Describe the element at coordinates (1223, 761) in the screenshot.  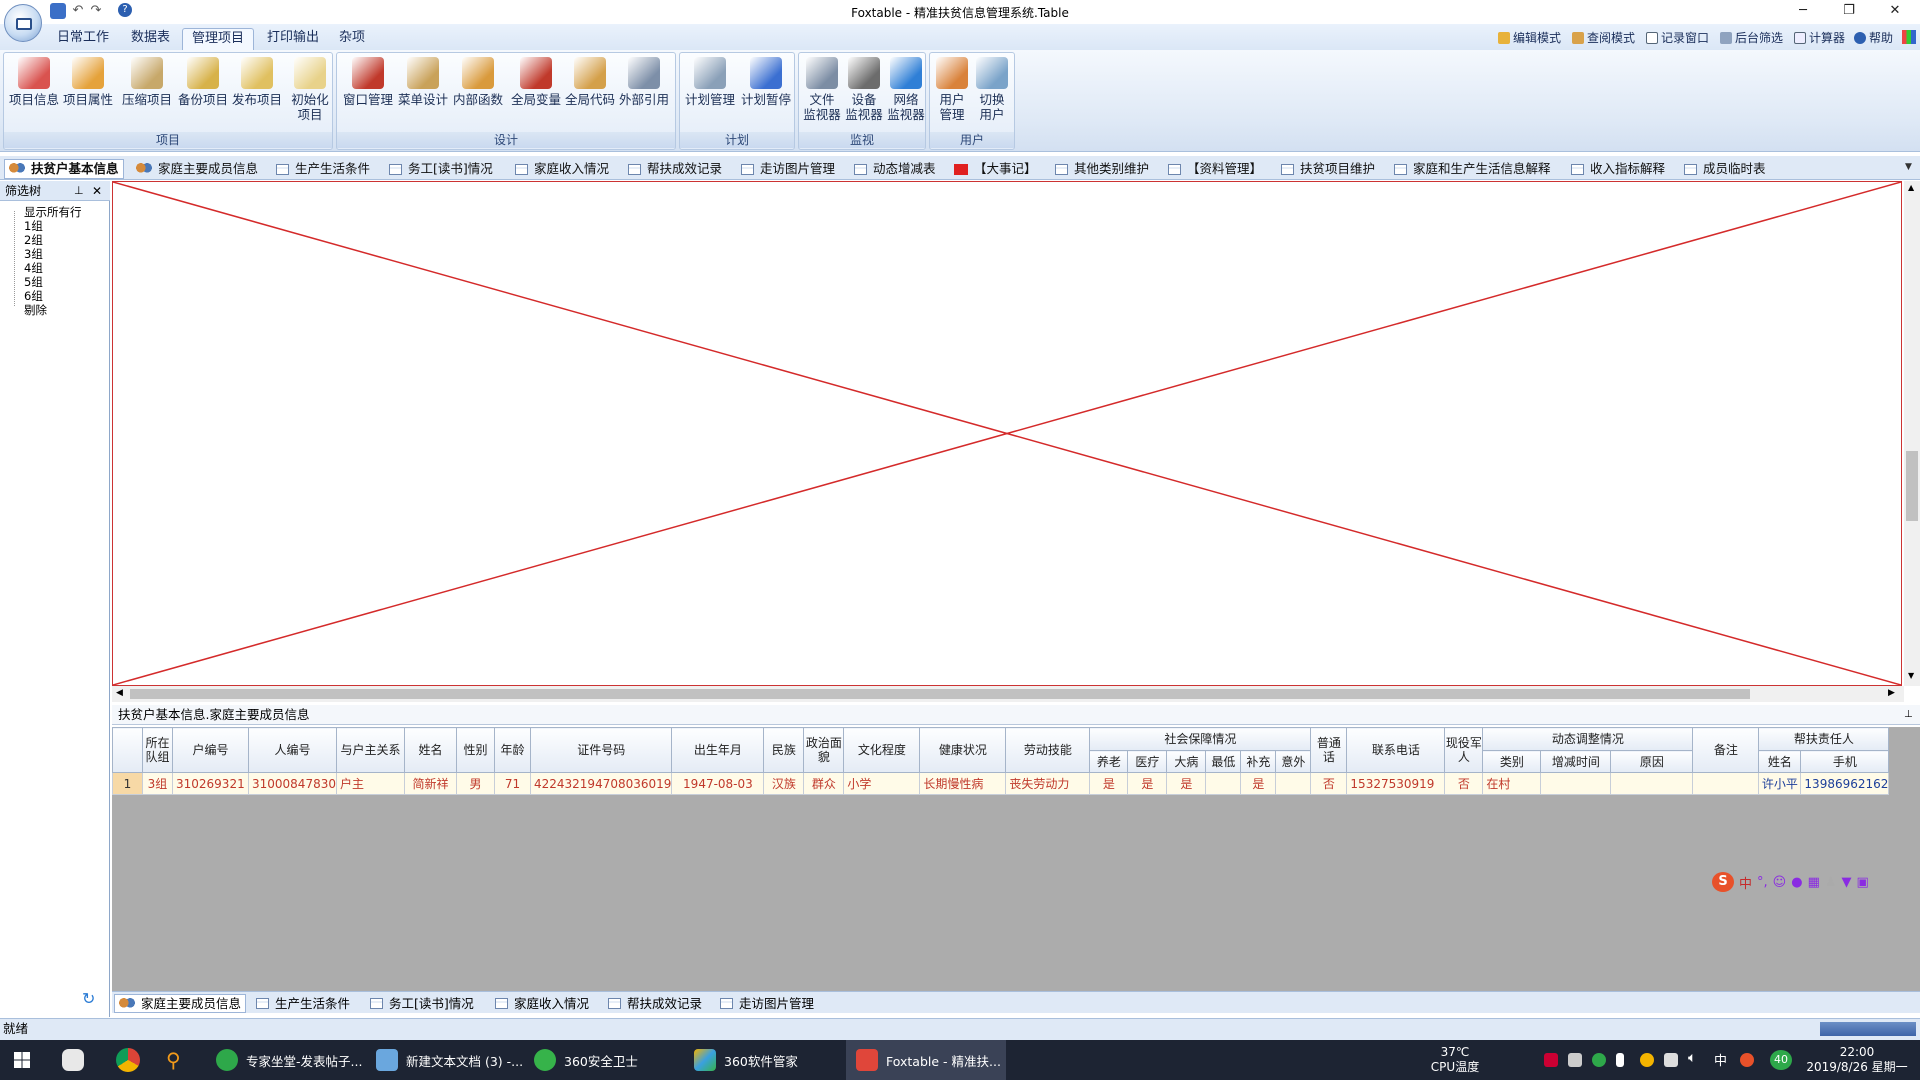
I see `col-header-minimum: 最低` at that location.